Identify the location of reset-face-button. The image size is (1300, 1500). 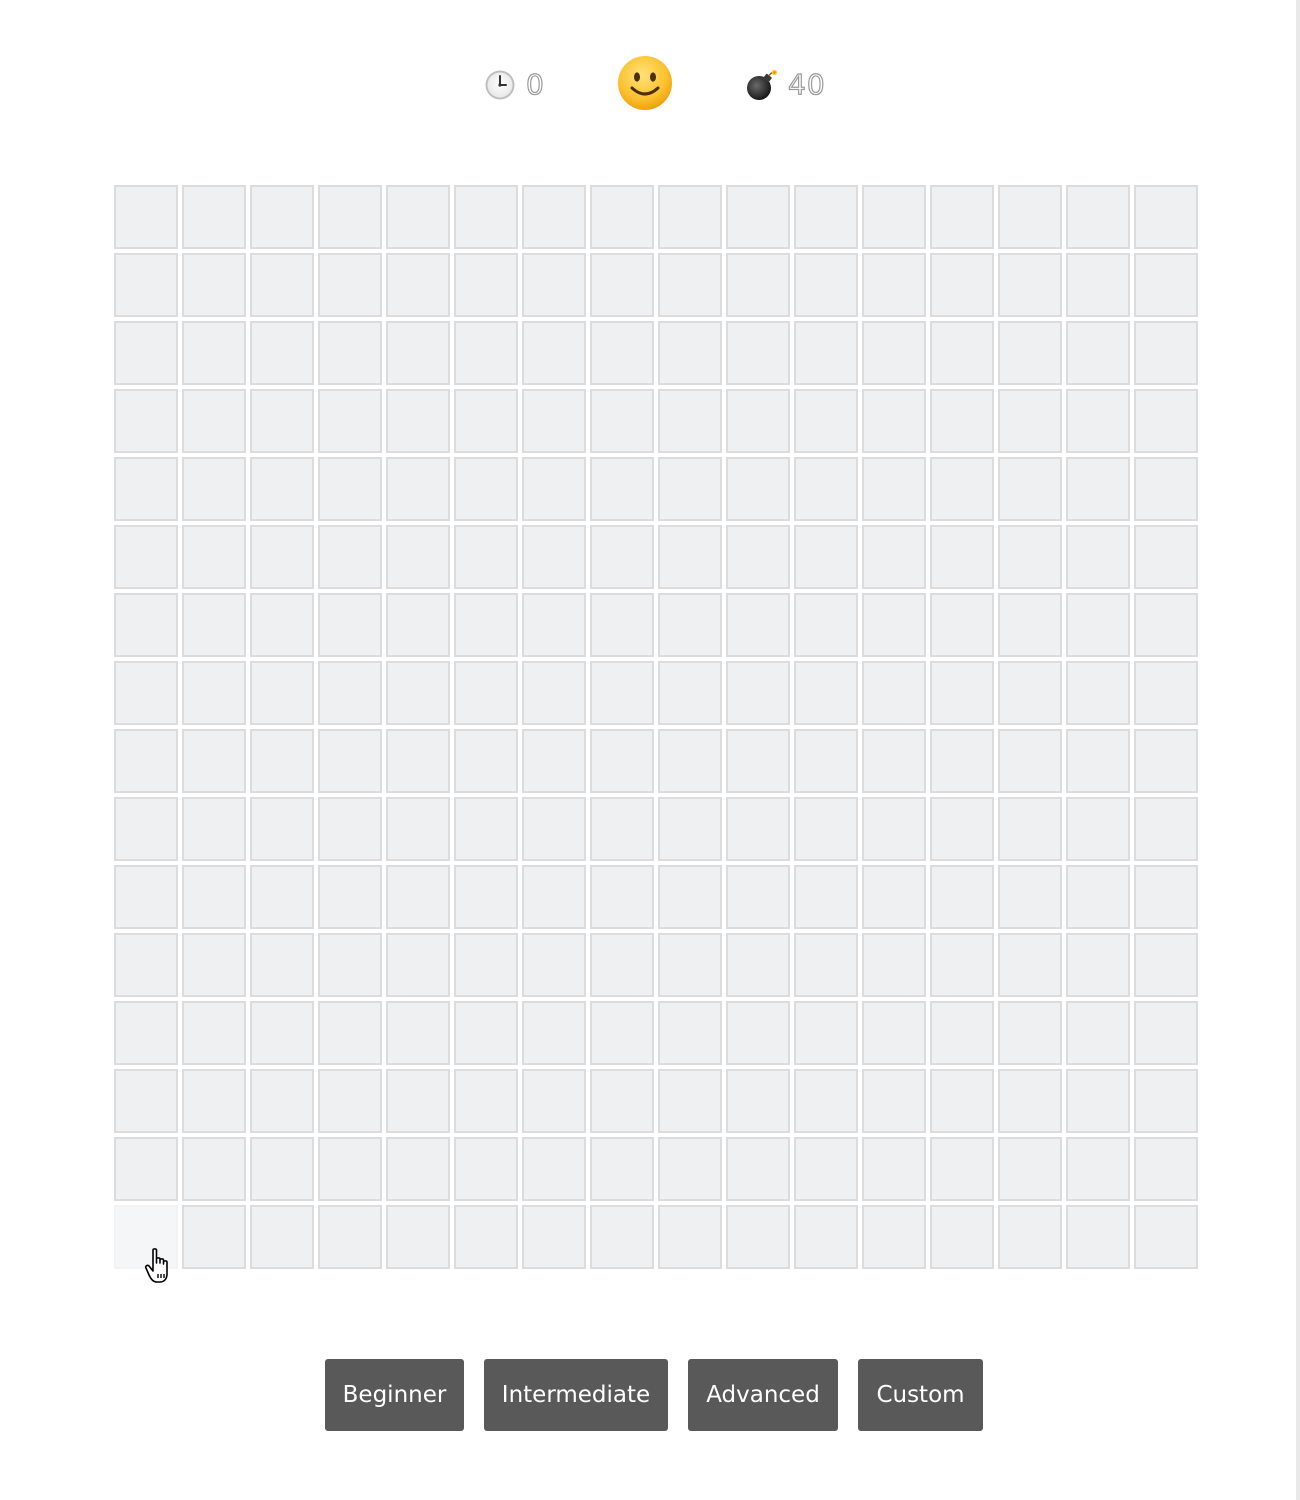
(645, 83).